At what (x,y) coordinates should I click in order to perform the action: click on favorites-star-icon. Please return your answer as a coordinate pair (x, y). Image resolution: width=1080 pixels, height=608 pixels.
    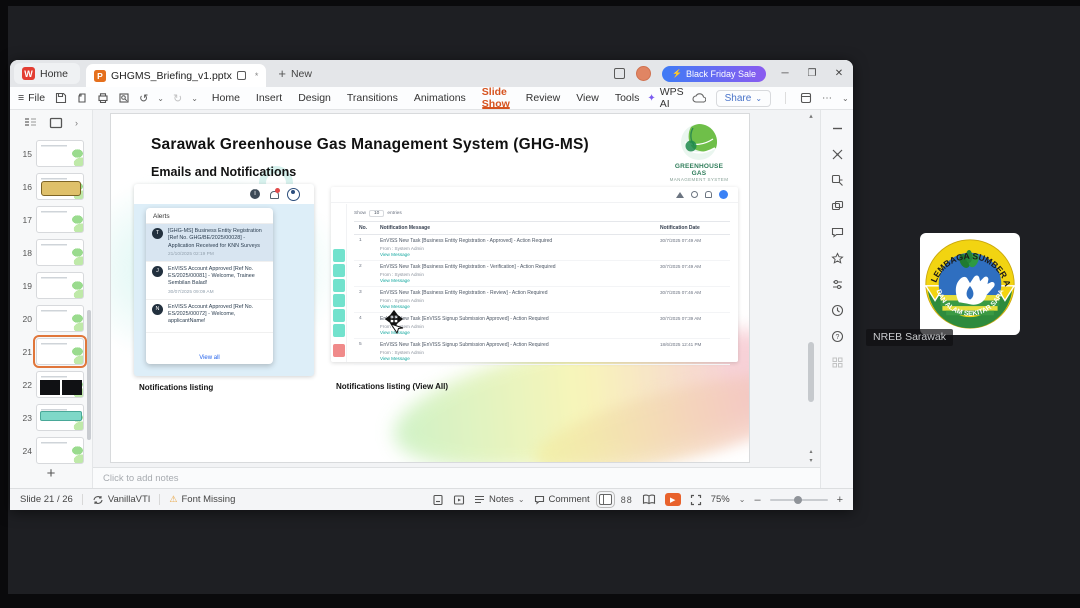
    Looking at the image, I should click on (837, 258).